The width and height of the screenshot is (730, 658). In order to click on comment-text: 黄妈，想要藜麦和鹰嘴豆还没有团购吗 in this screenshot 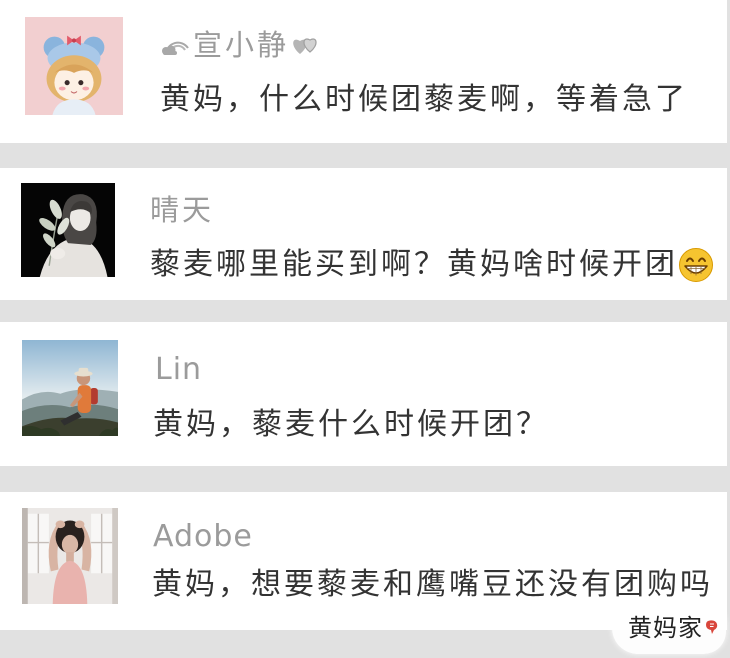, I will do `click(432, 585)`.